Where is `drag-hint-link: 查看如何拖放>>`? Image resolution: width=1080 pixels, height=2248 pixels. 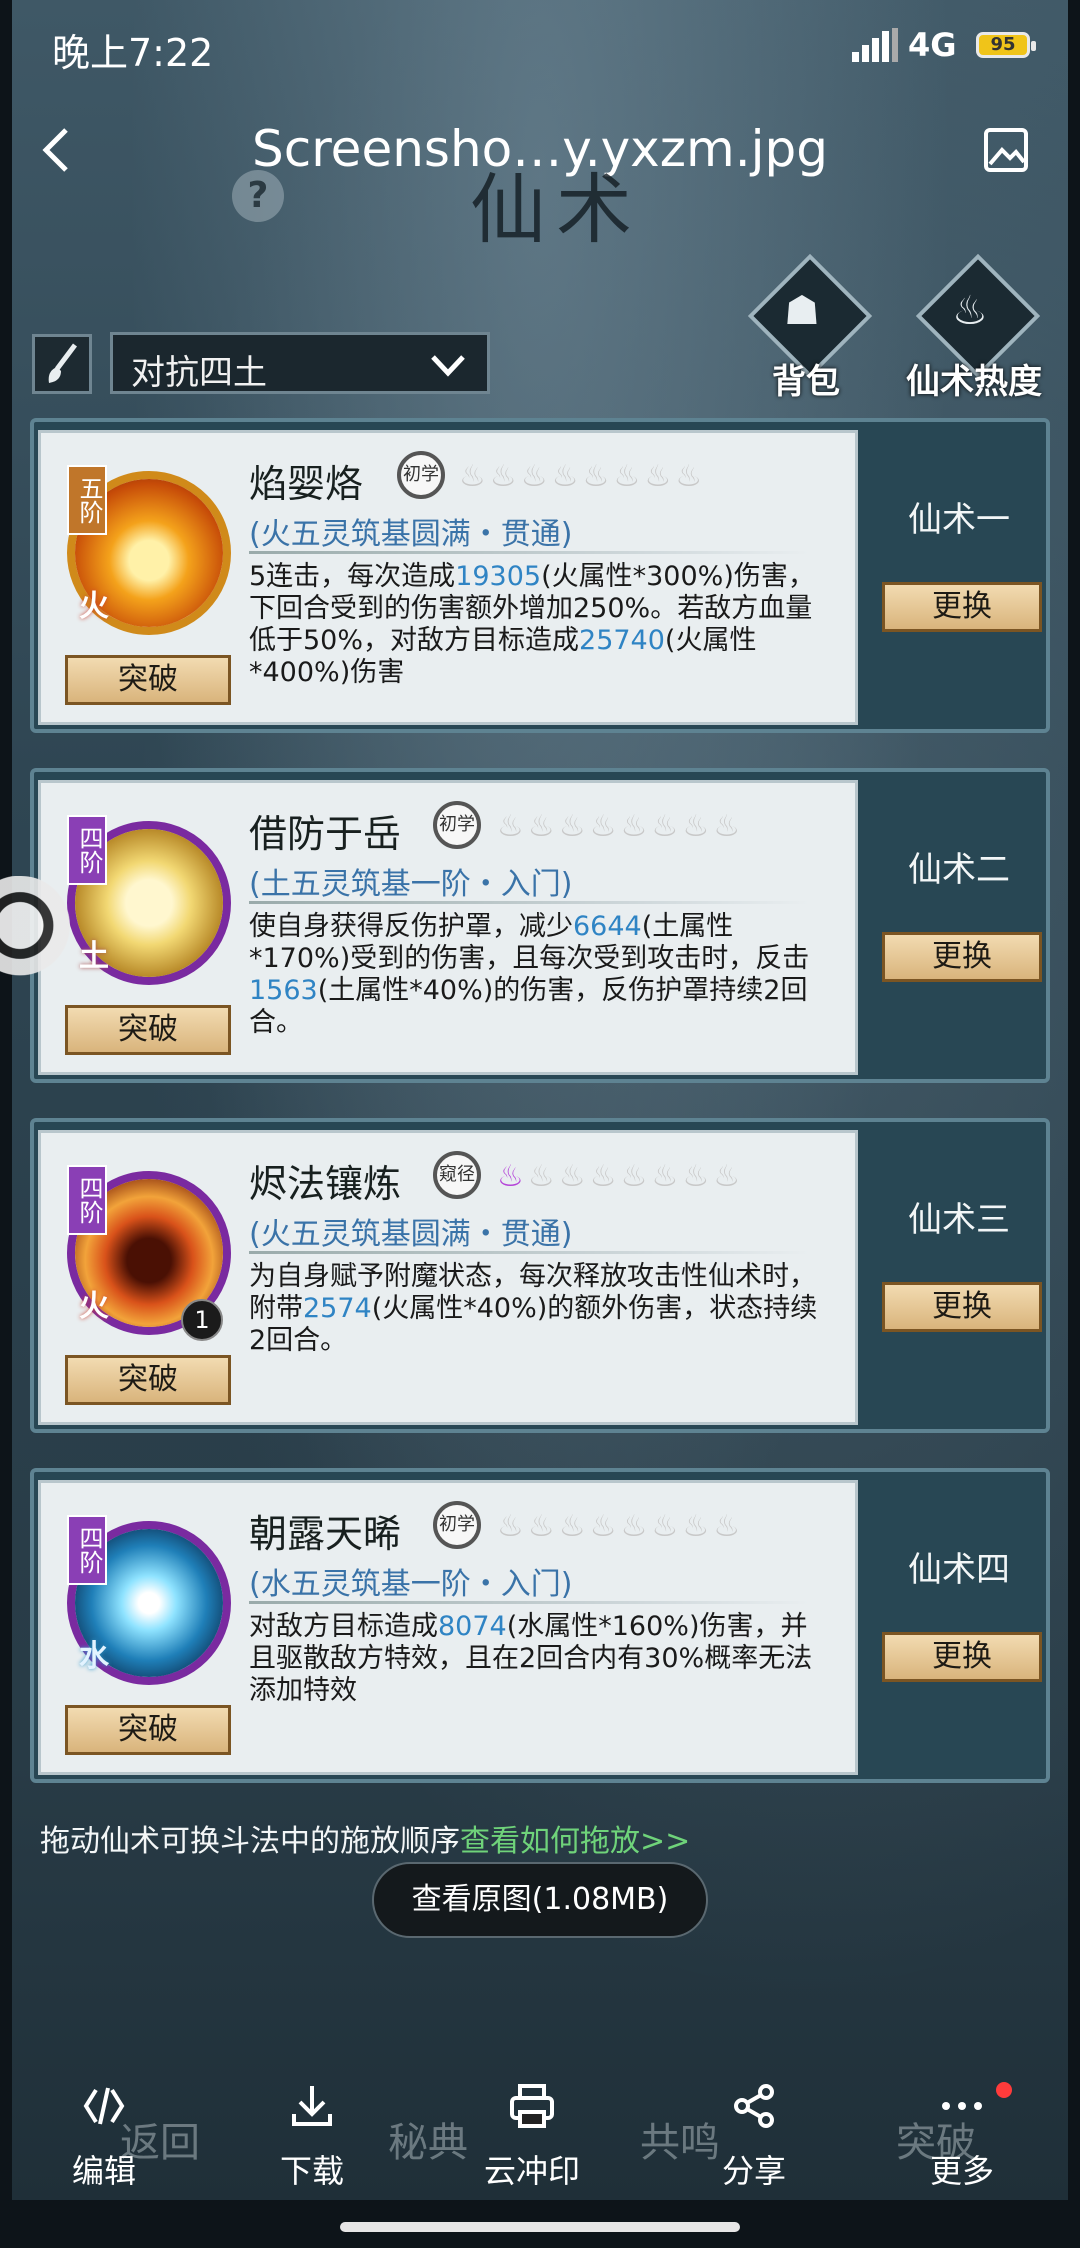
drag-hint-link: 查看如何拖放>> is located at coordinates (575, 1841).